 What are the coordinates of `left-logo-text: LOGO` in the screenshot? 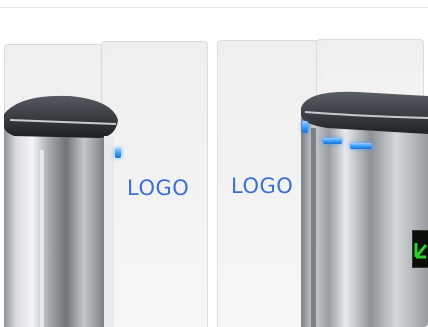 It's located at (158, 188).